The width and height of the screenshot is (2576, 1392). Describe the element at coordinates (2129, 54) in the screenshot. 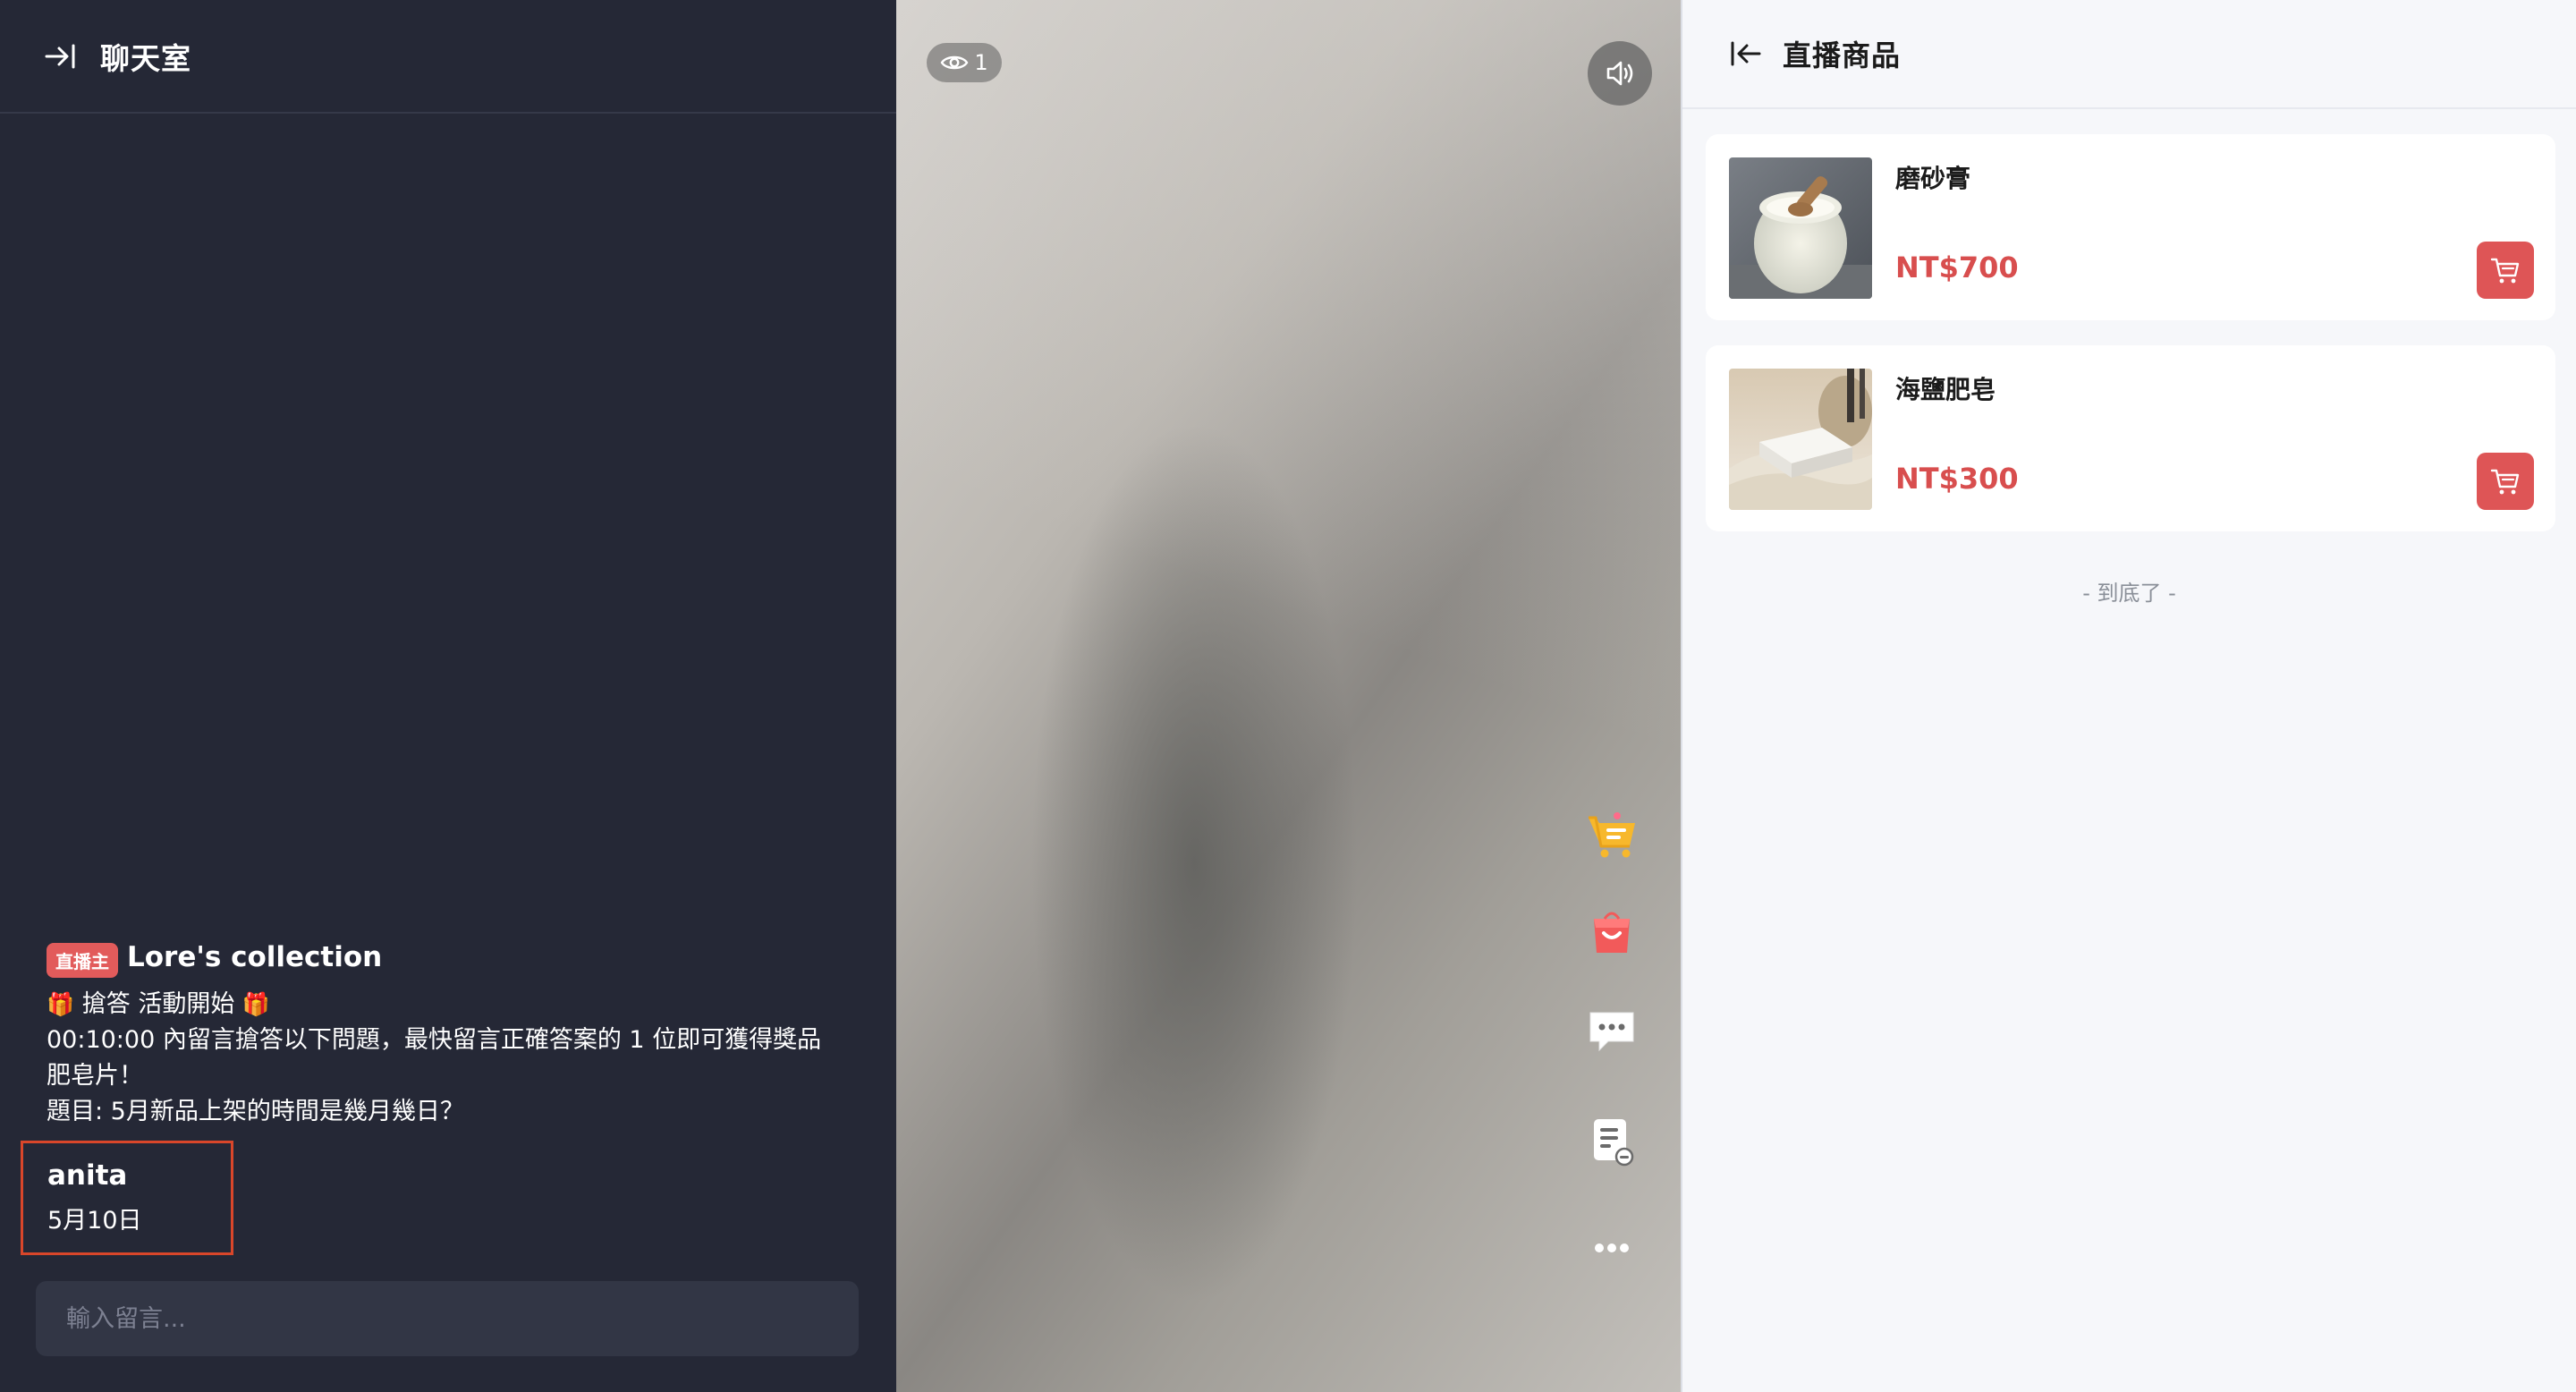

I see `products-header: 直播商品` at that location.